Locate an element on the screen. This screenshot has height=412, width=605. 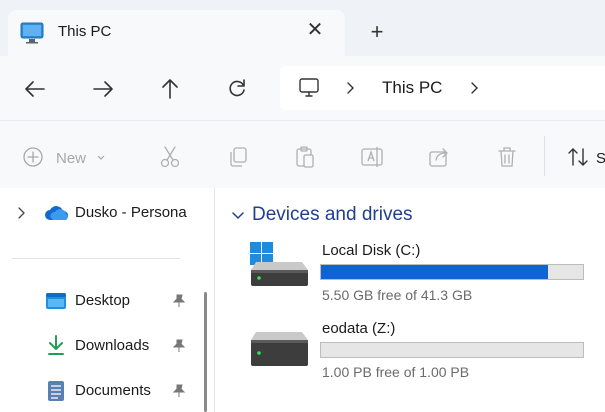
windows-drive-icon is located at coordinates (279, 264).